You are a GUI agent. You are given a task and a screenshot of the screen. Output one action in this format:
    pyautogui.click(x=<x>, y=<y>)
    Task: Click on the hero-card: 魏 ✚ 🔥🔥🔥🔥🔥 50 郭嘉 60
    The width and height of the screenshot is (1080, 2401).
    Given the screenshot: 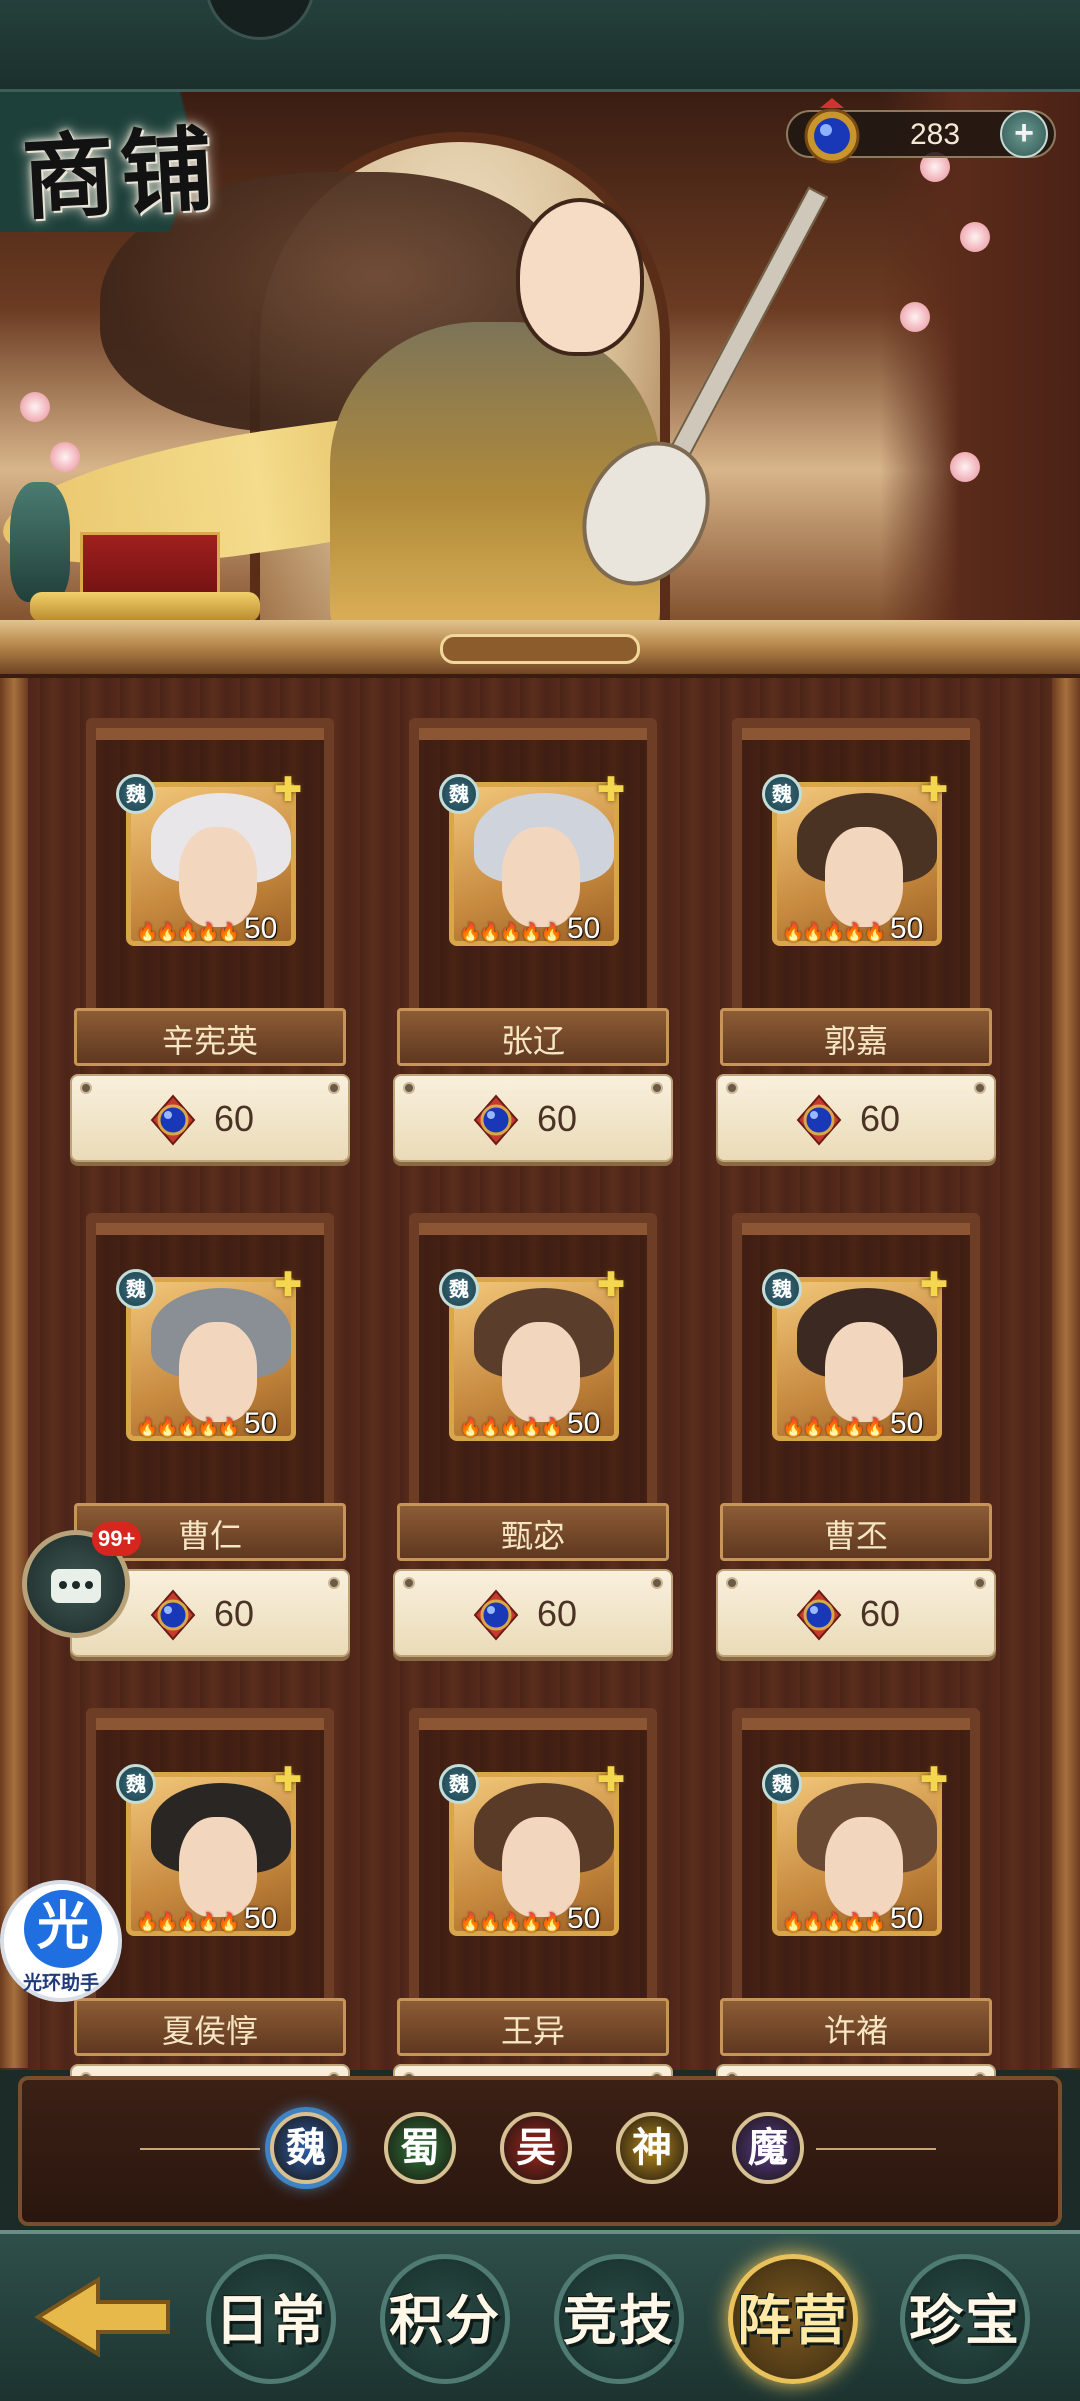 What is the action you would take?
    pyautogui.click(x=856, y=953)
    